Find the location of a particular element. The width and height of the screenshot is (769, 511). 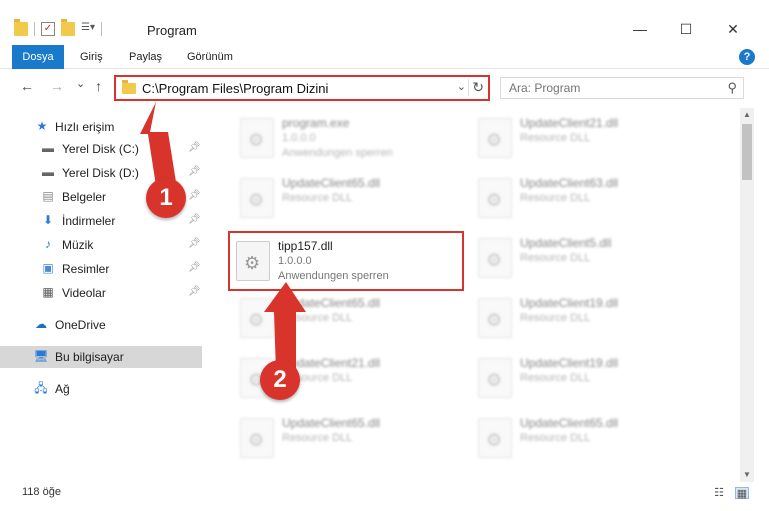

details-view-icon: ☷ is located at coordinates (719, 493).